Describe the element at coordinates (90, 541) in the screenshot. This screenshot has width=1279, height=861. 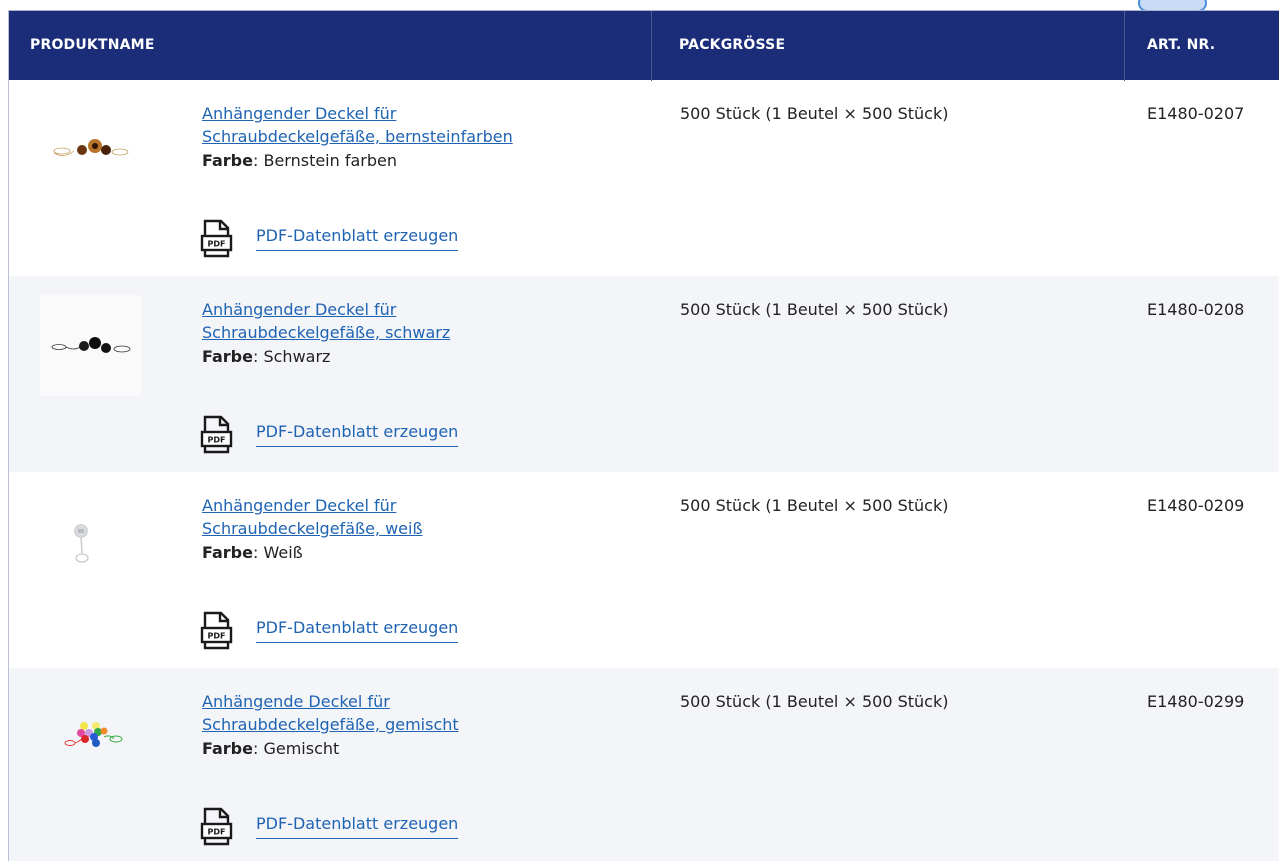
I see `product-image-white` at that location.